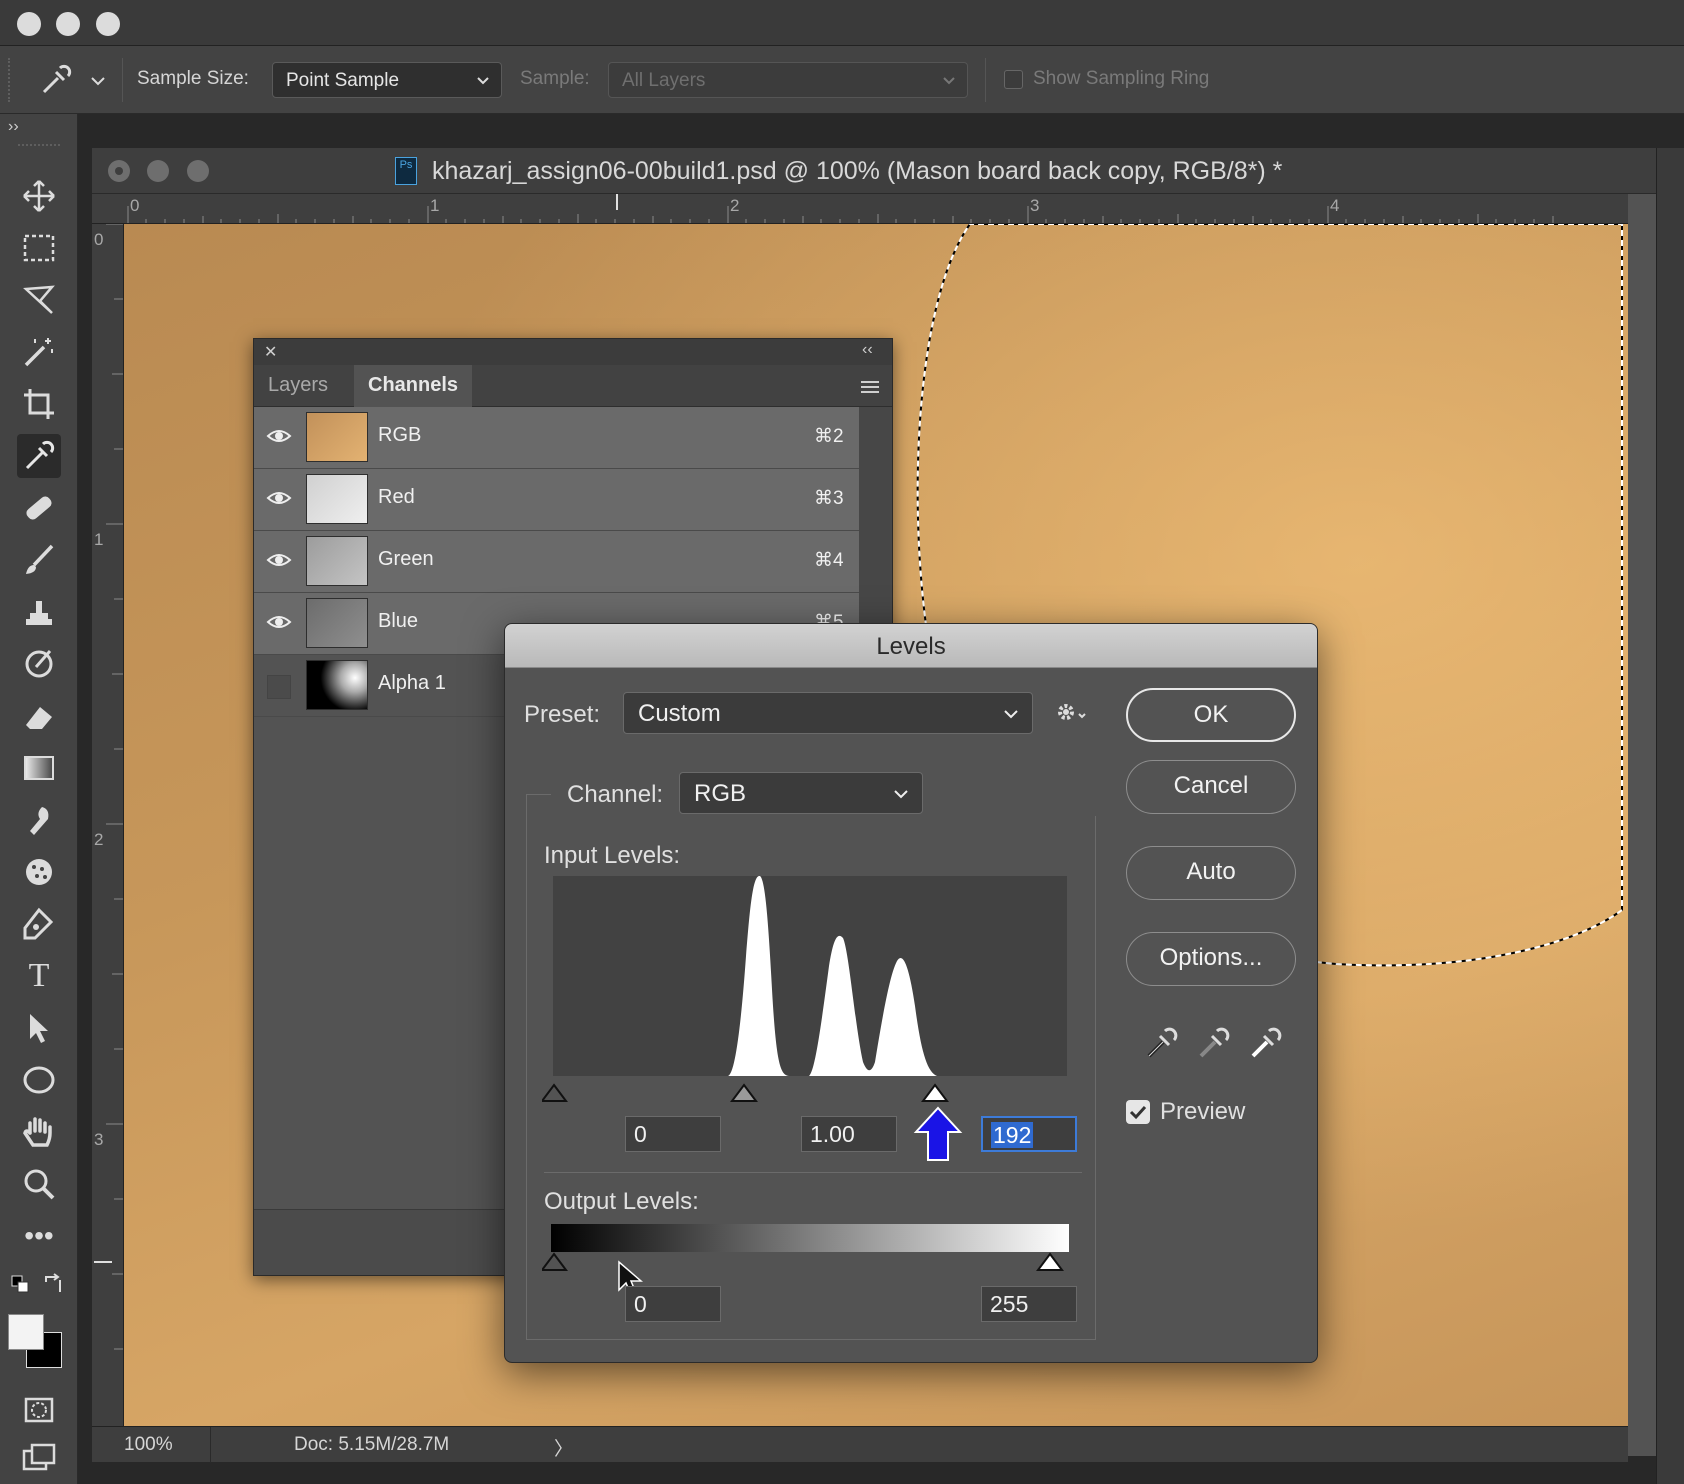 The height and width of the screenshot is (1484, 1684). What do you see at coordinates (832, 1134) in the screenshot?
I see `input-gamma-value: 1.00` at bounding box center [832, 1134].